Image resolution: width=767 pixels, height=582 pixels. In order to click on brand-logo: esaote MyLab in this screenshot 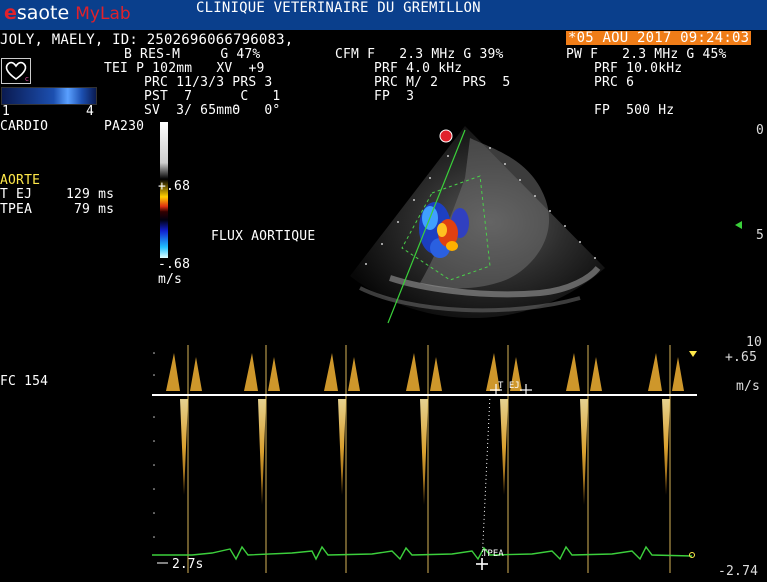, I will do `click(67, 13)`.